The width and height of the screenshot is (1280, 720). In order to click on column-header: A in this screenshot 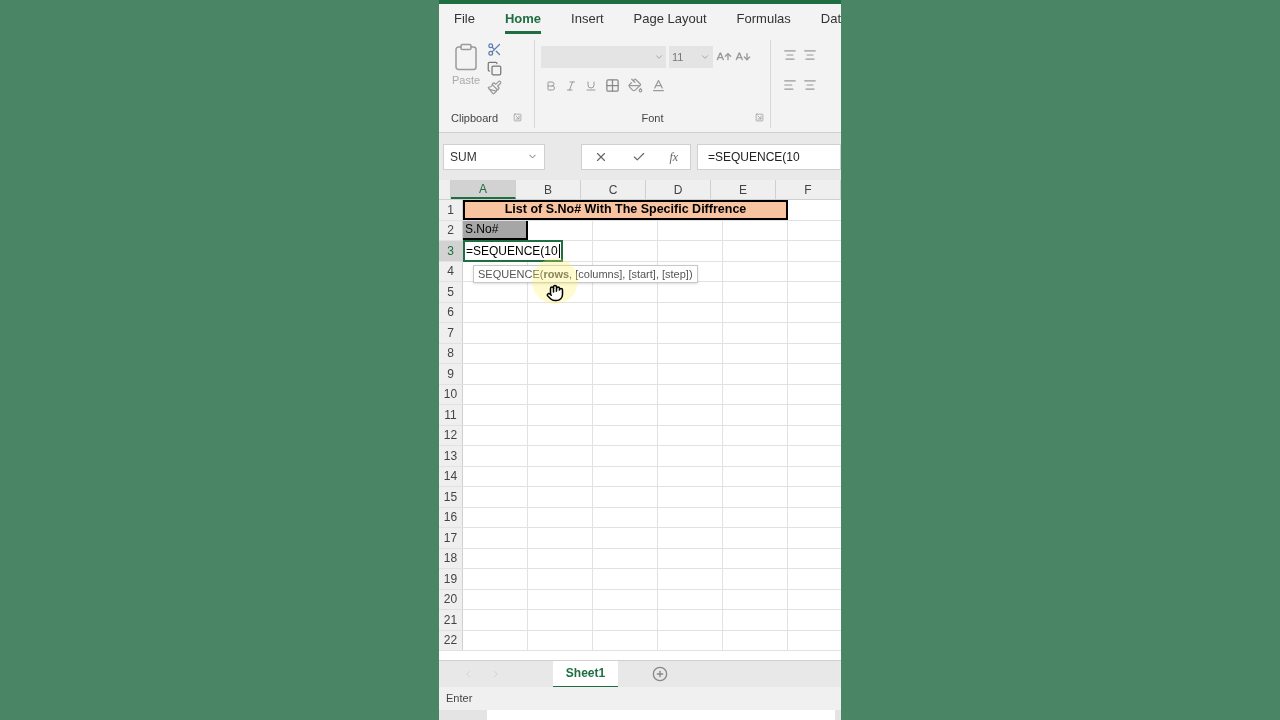, I will do `click(483, 189)`.